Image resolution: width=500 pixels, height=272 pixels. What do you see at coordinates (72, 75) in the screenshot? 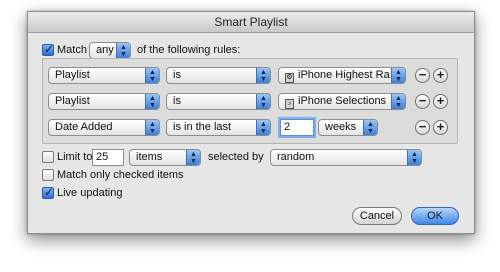
I see `rule-1-field-value: Playlist` at bounding box center [72, 75].